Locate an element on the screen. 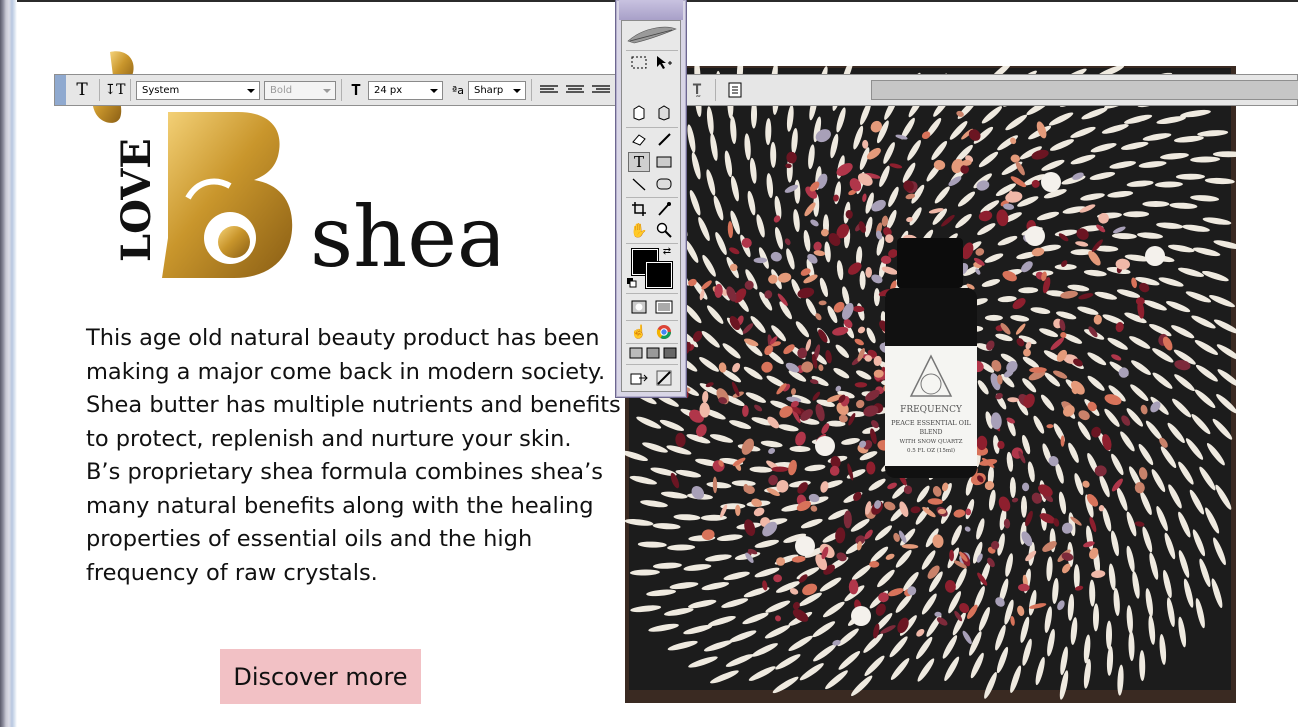 Image resolution: width=1298 pixels, height=727 pixels. tools-panel: T ✋ ⇄ ☝ is located at coordinates (651, 206).